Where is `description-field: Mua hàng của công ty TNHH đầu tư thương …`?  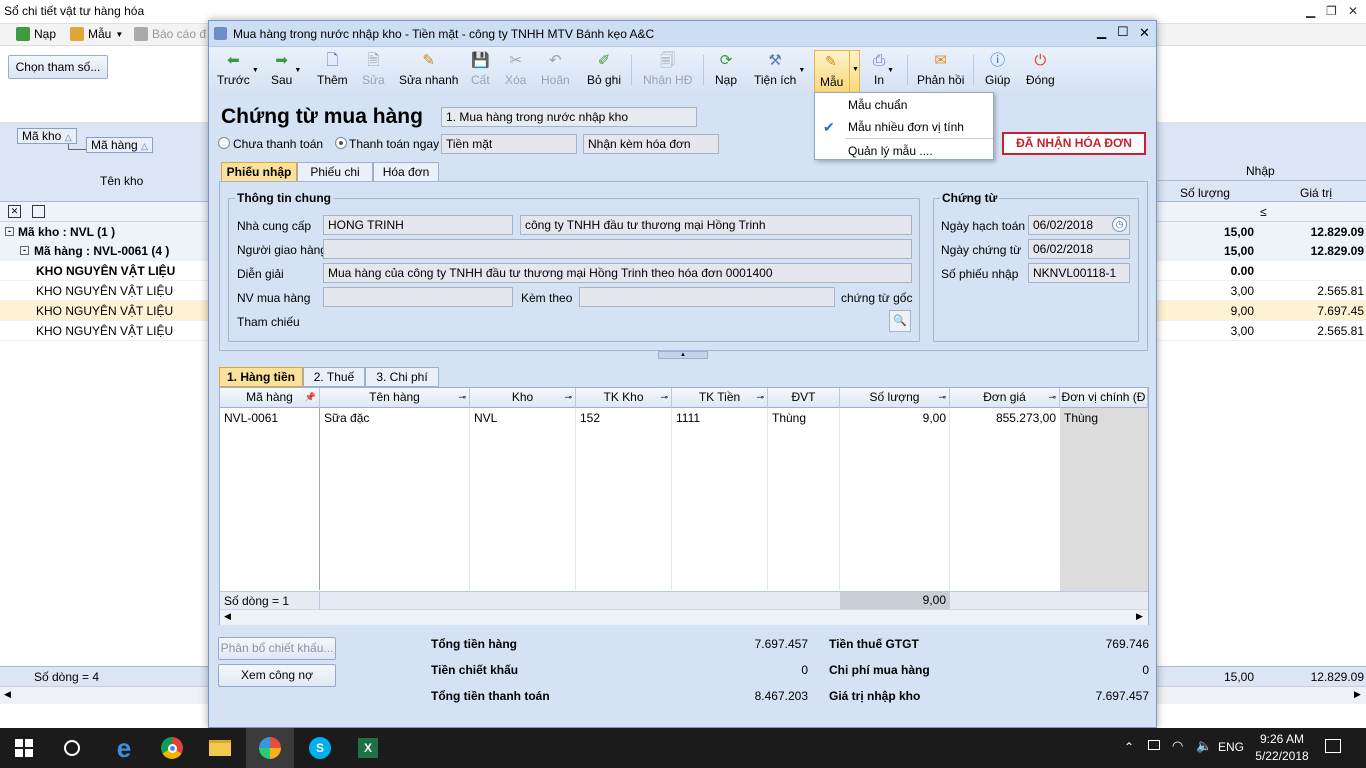
description-field: Mua hàng của công ty TNHH đầu tư thương … is located at coordinates (617, 273).